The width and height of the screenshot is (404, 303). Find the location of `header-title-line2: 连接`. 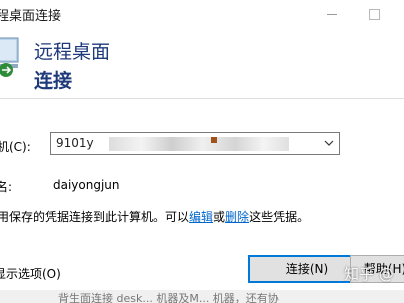

header-title-line2: 连接 is located at coordinates (53, 81).